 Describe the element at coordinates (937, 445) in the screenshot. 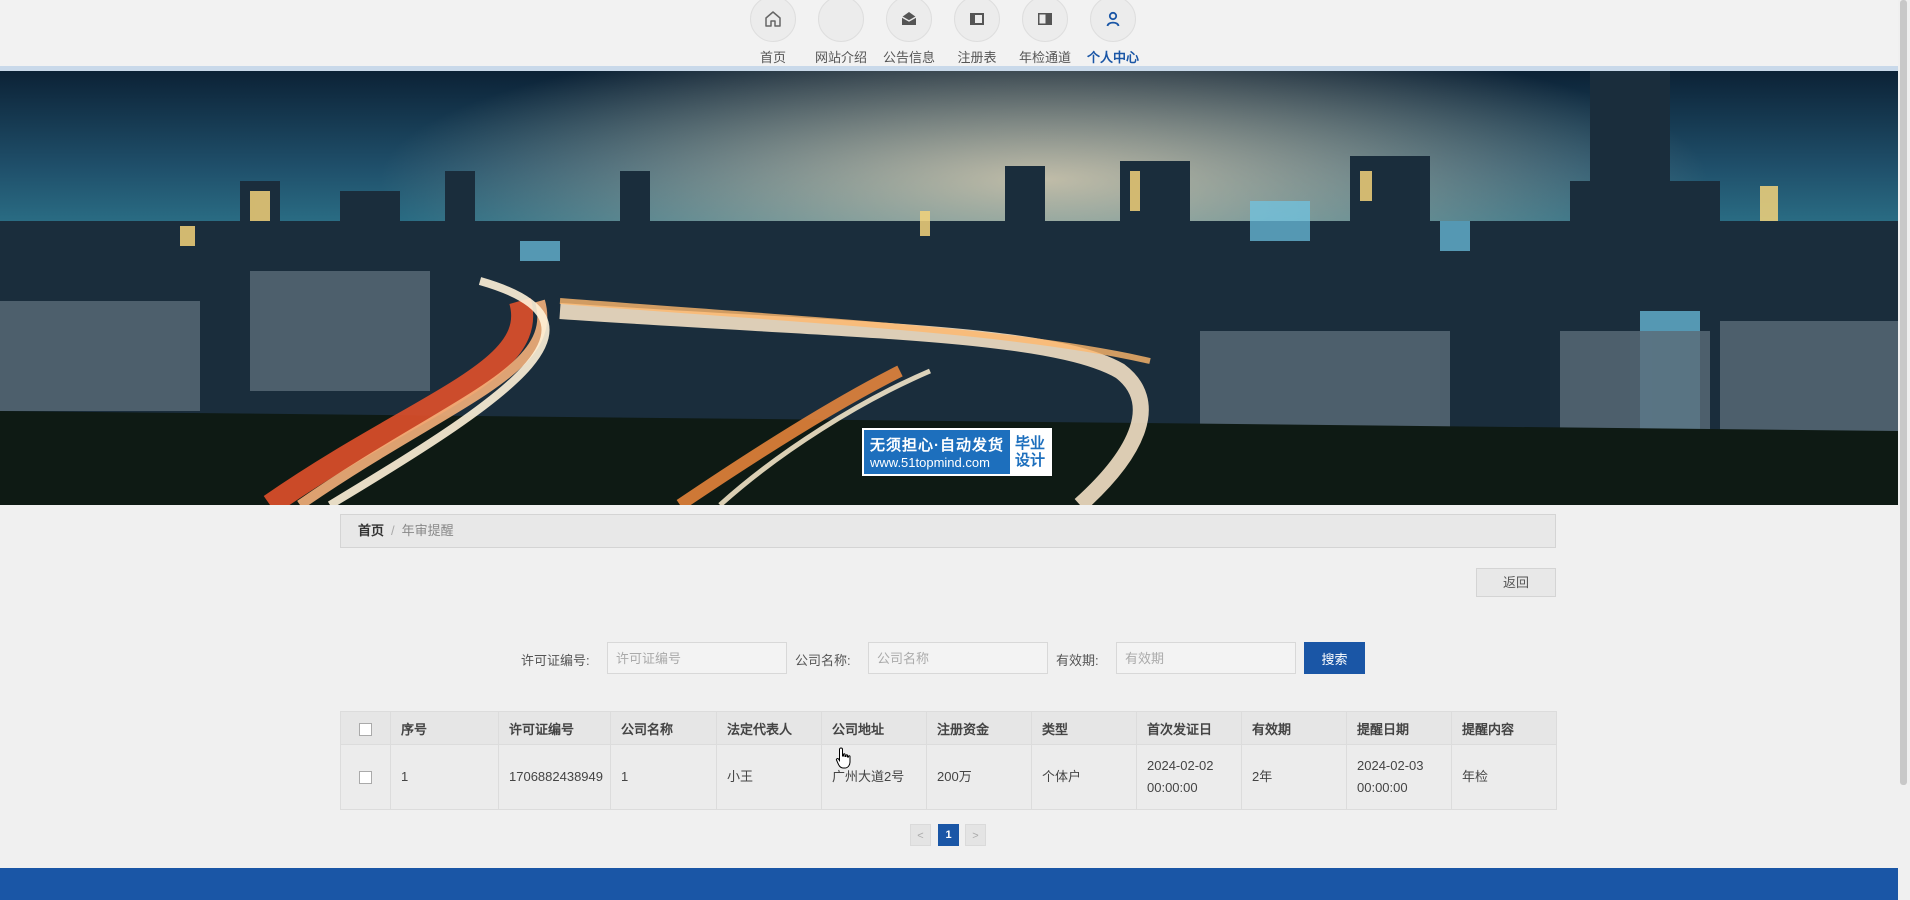

I see `watermark-main: 无须担心·自动发货` at that location.